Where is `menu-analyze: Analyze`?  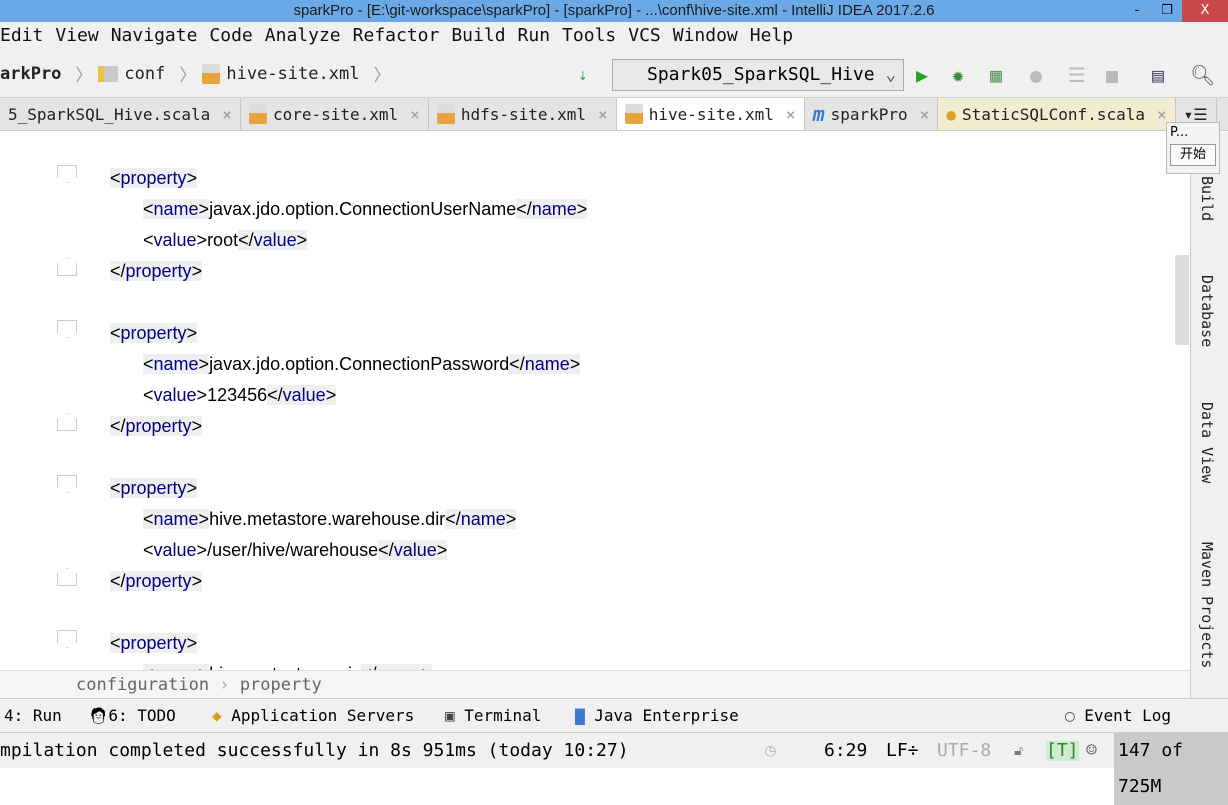 menu-analyze: Analyze is located at coordinates (303, 36).